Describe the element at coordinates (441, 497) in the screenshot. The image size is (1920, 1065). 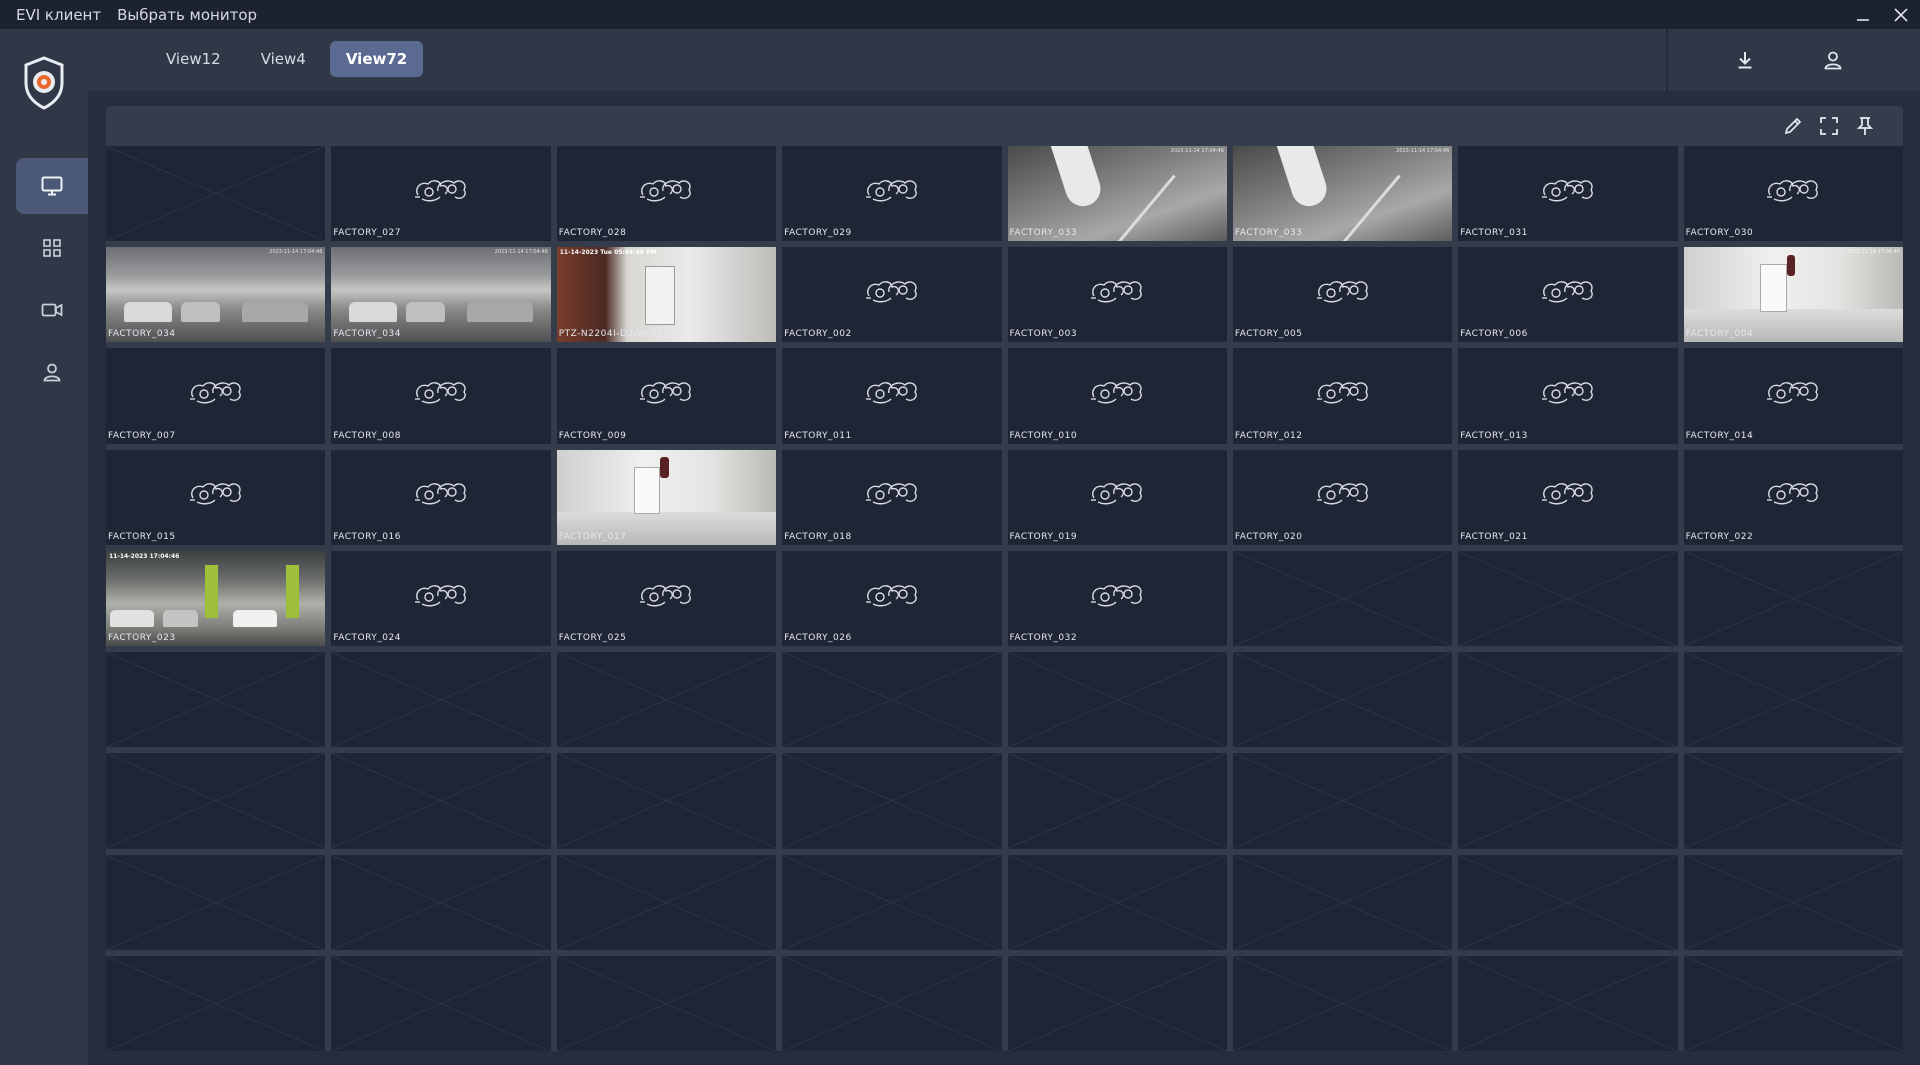
I see `camera-tile-offline: FACTORY_016` at that location.